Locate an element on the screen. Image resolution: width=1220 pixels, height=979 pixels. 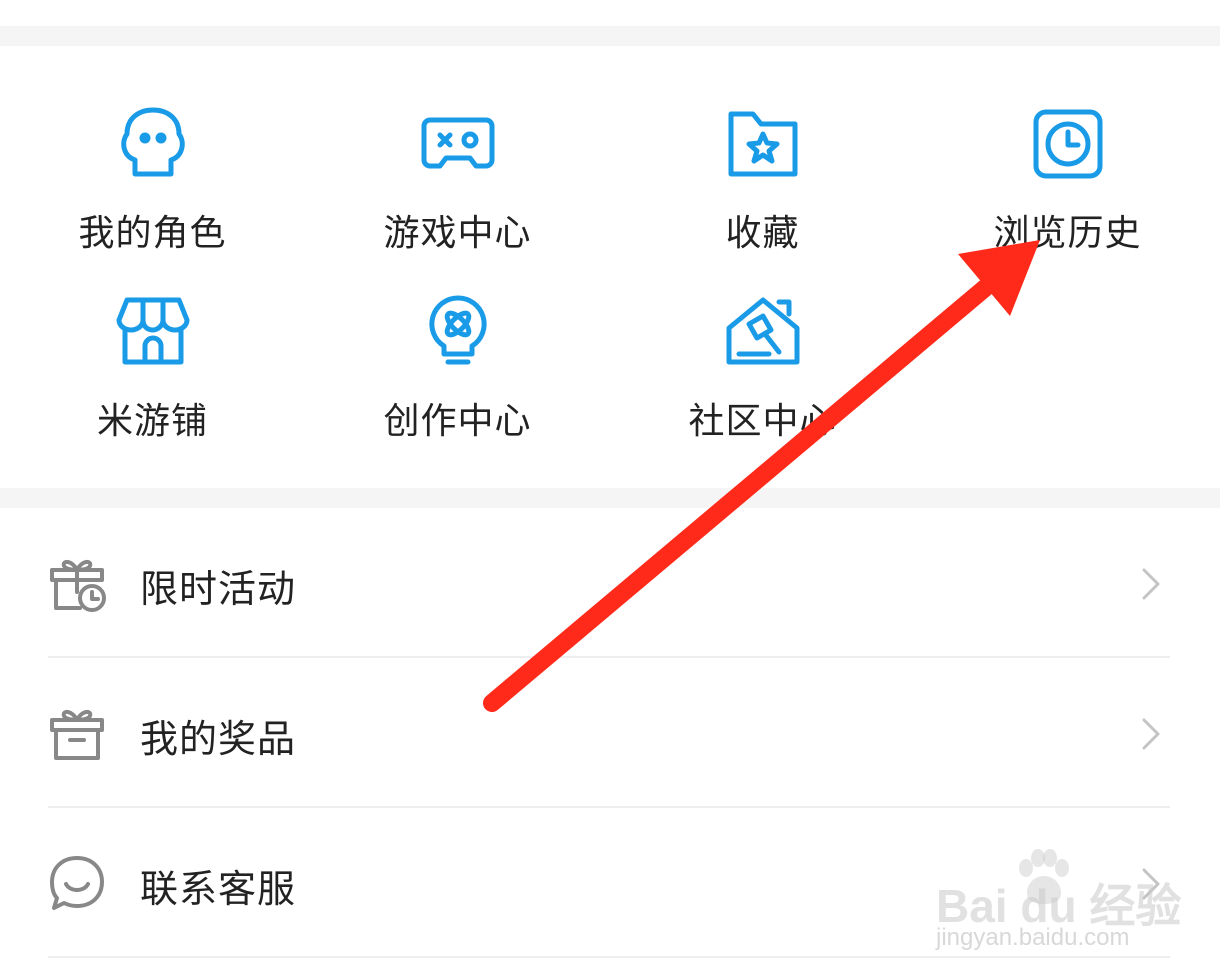
grid-item-label: 我的角色 is located at coordinates (152, 233).